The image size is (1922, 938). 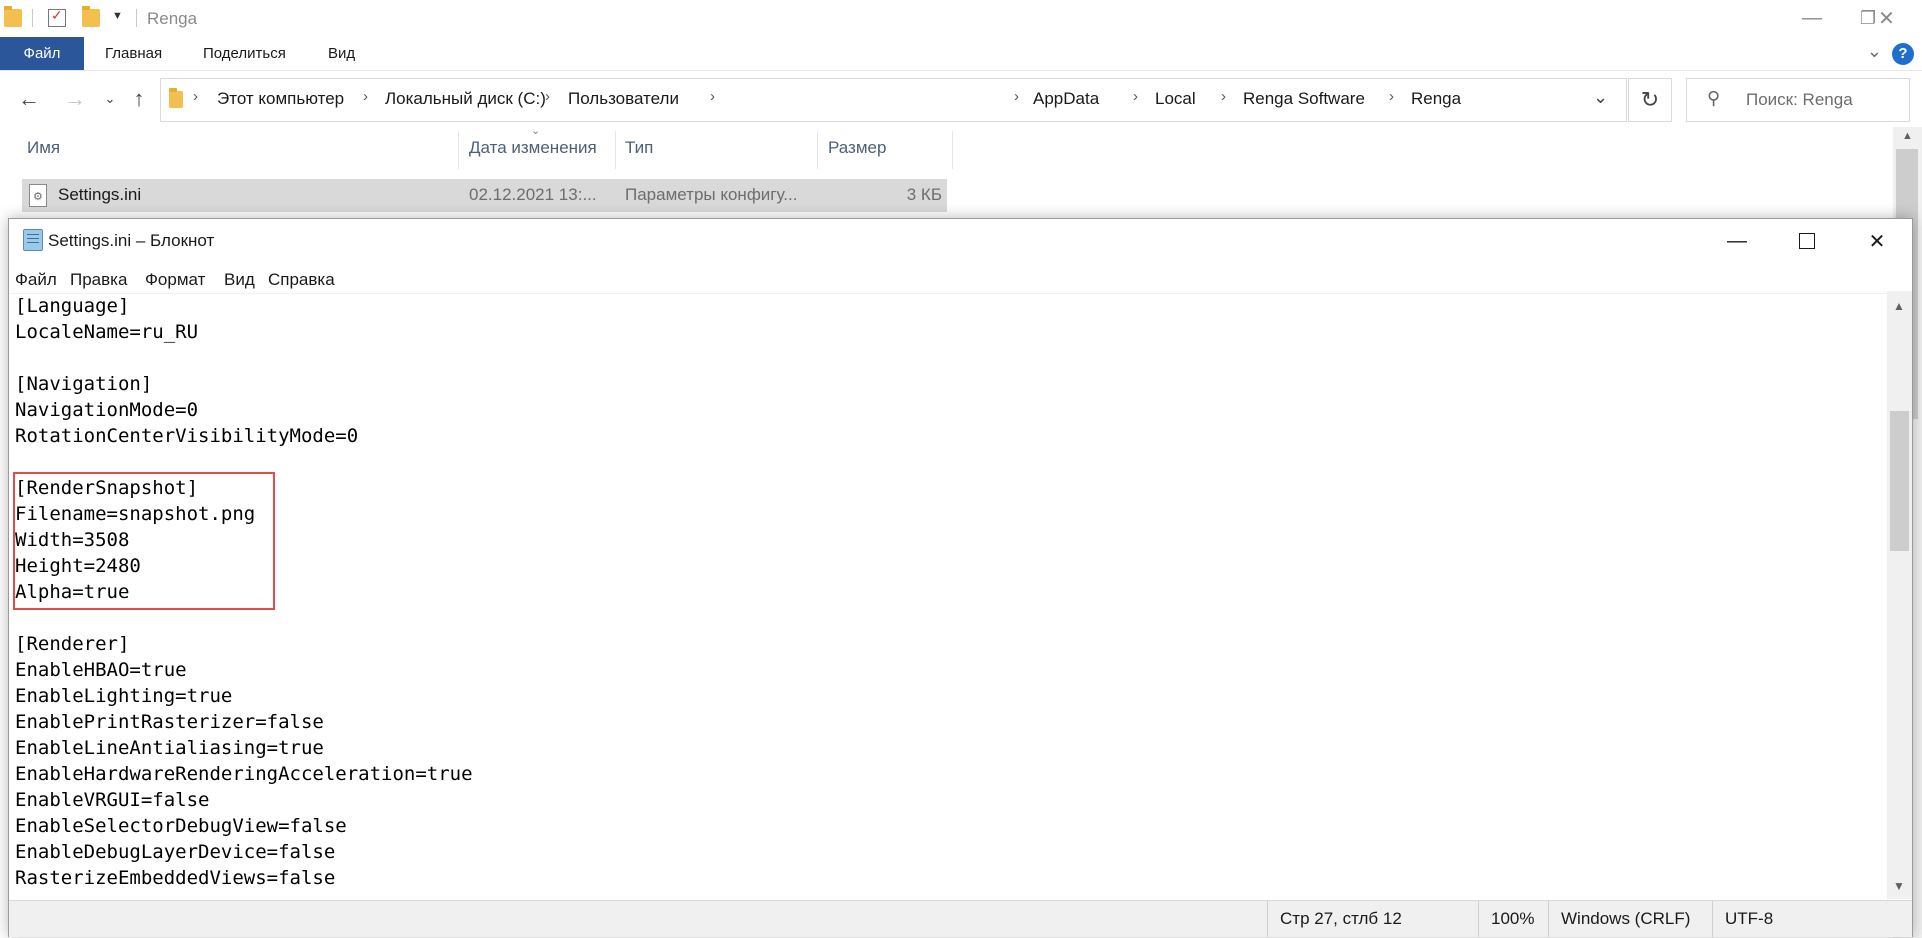 I want to click on text-line: [RenderSnapshot], so click(x=107, y=488).